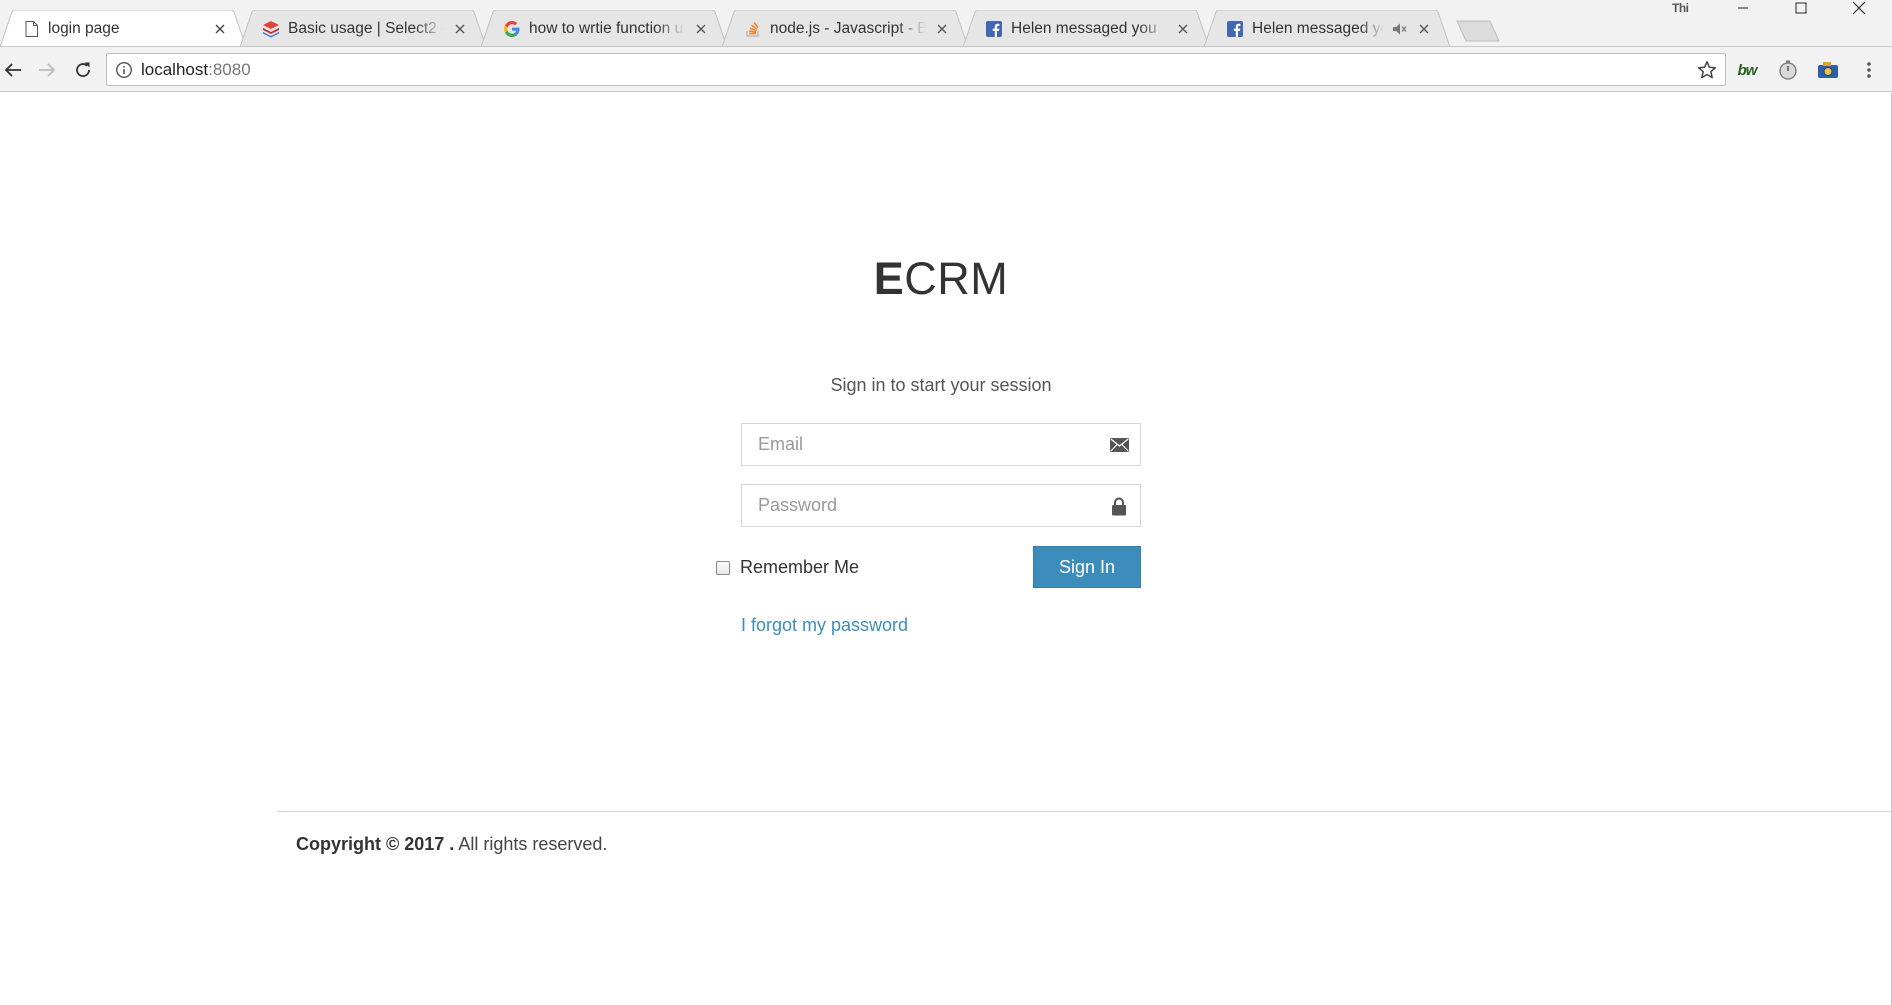  I want to click on bw-extension-icon: bw, so click(1747, 70).